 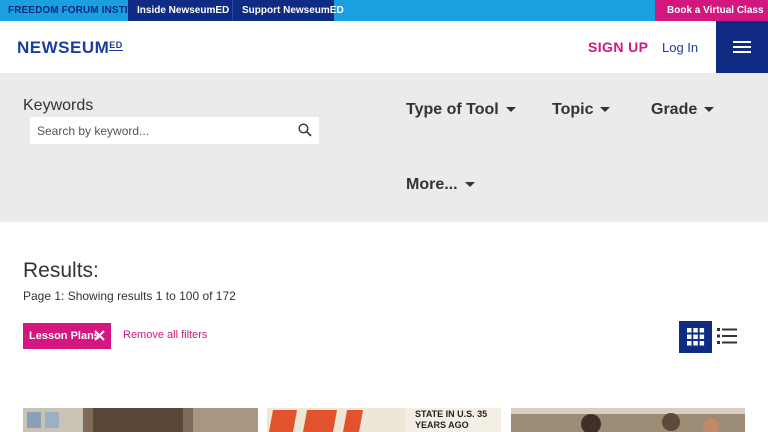 What do you see at coordinates (58, 105) in the screenshot?
I see `keywords-label: Keywords` at bounding box center [58, 105].